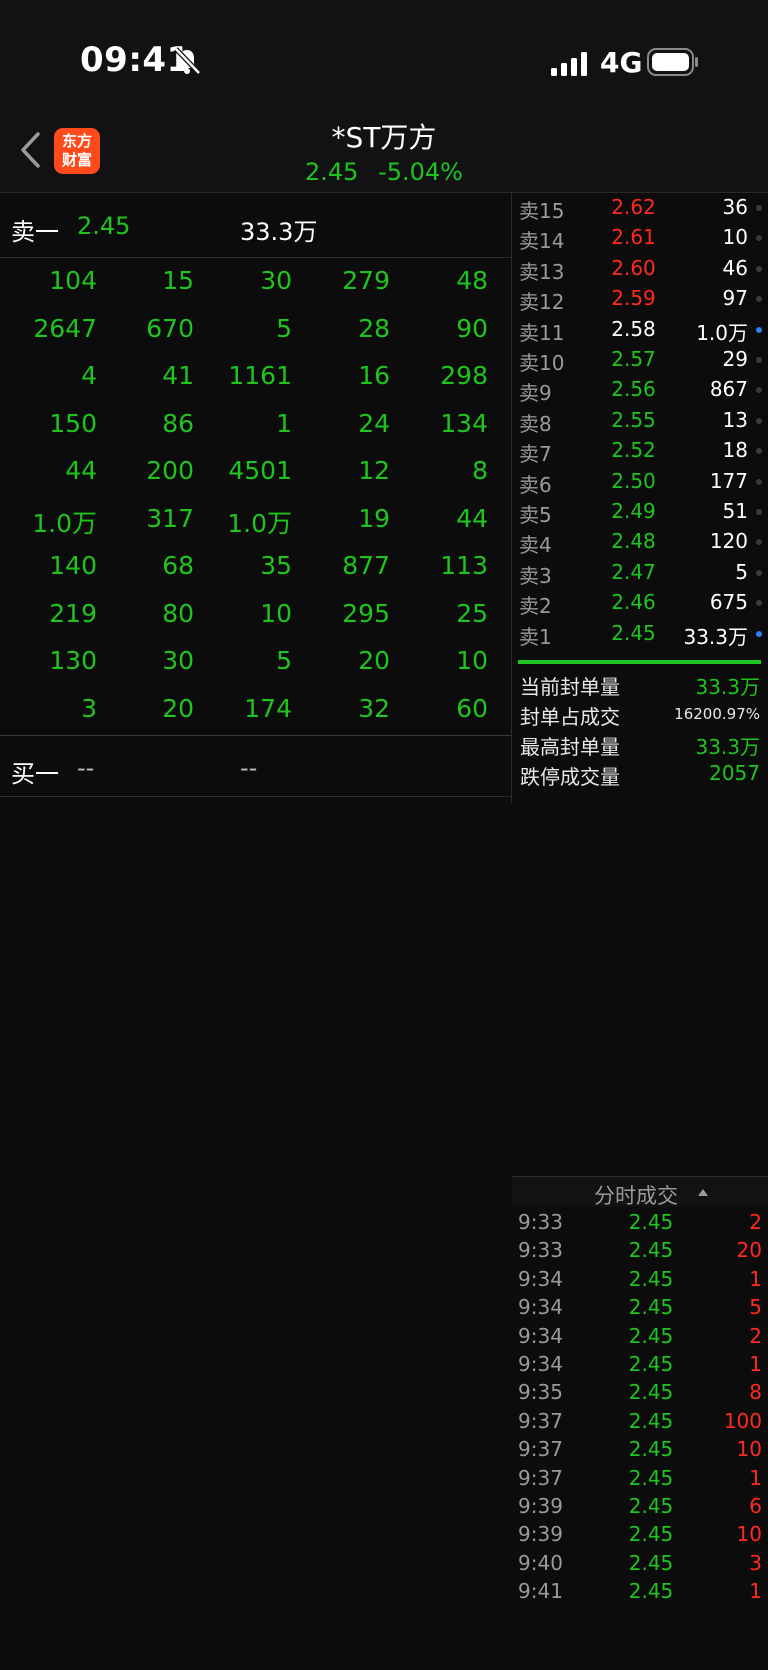 The width and height of the screenshot is (768, 1670). What do you see at coordinates (633, 328) in the screenshot?
I see `order-level-price: 2.58` at bounding box center [633, 328].